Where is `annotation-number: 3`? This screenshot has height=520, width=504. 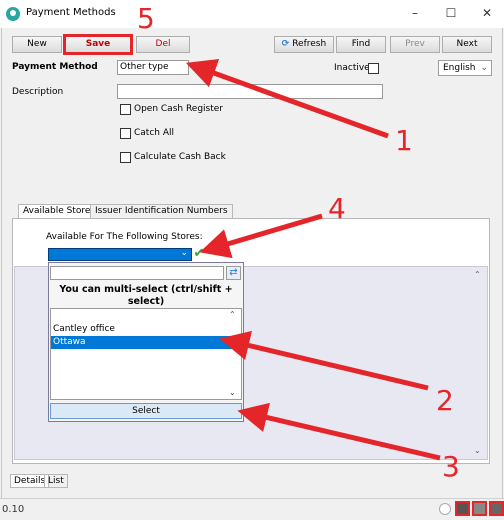
annotation-number: 3 is located at coordinates (451, 466).